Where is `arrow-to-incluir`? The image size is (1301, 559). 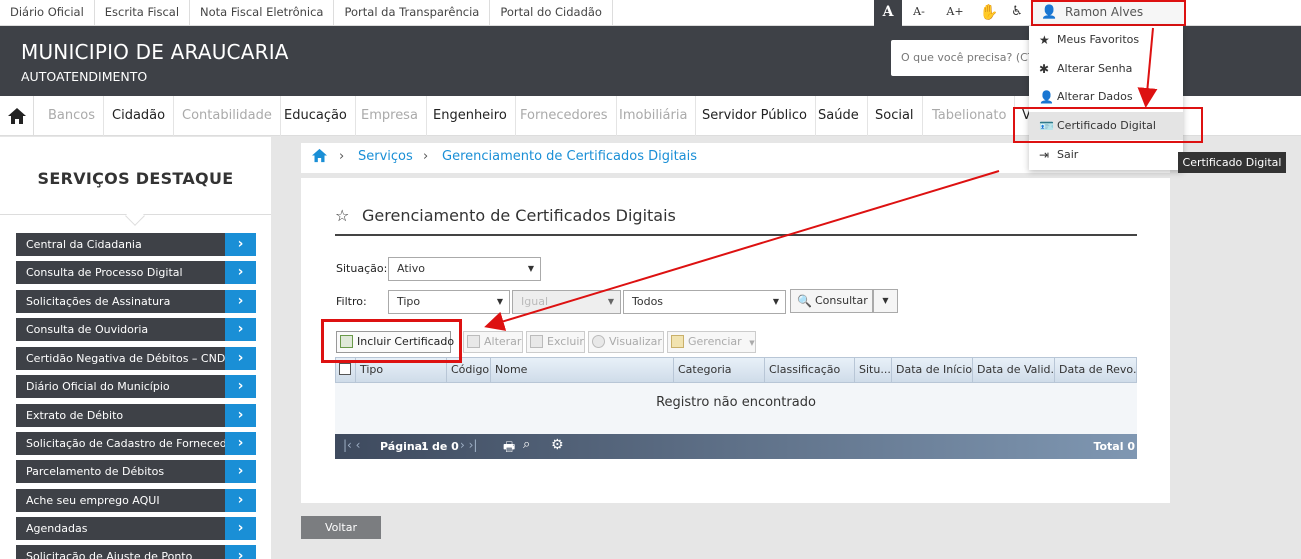 arrow-to-incluir is located at coordinates (742, 250).